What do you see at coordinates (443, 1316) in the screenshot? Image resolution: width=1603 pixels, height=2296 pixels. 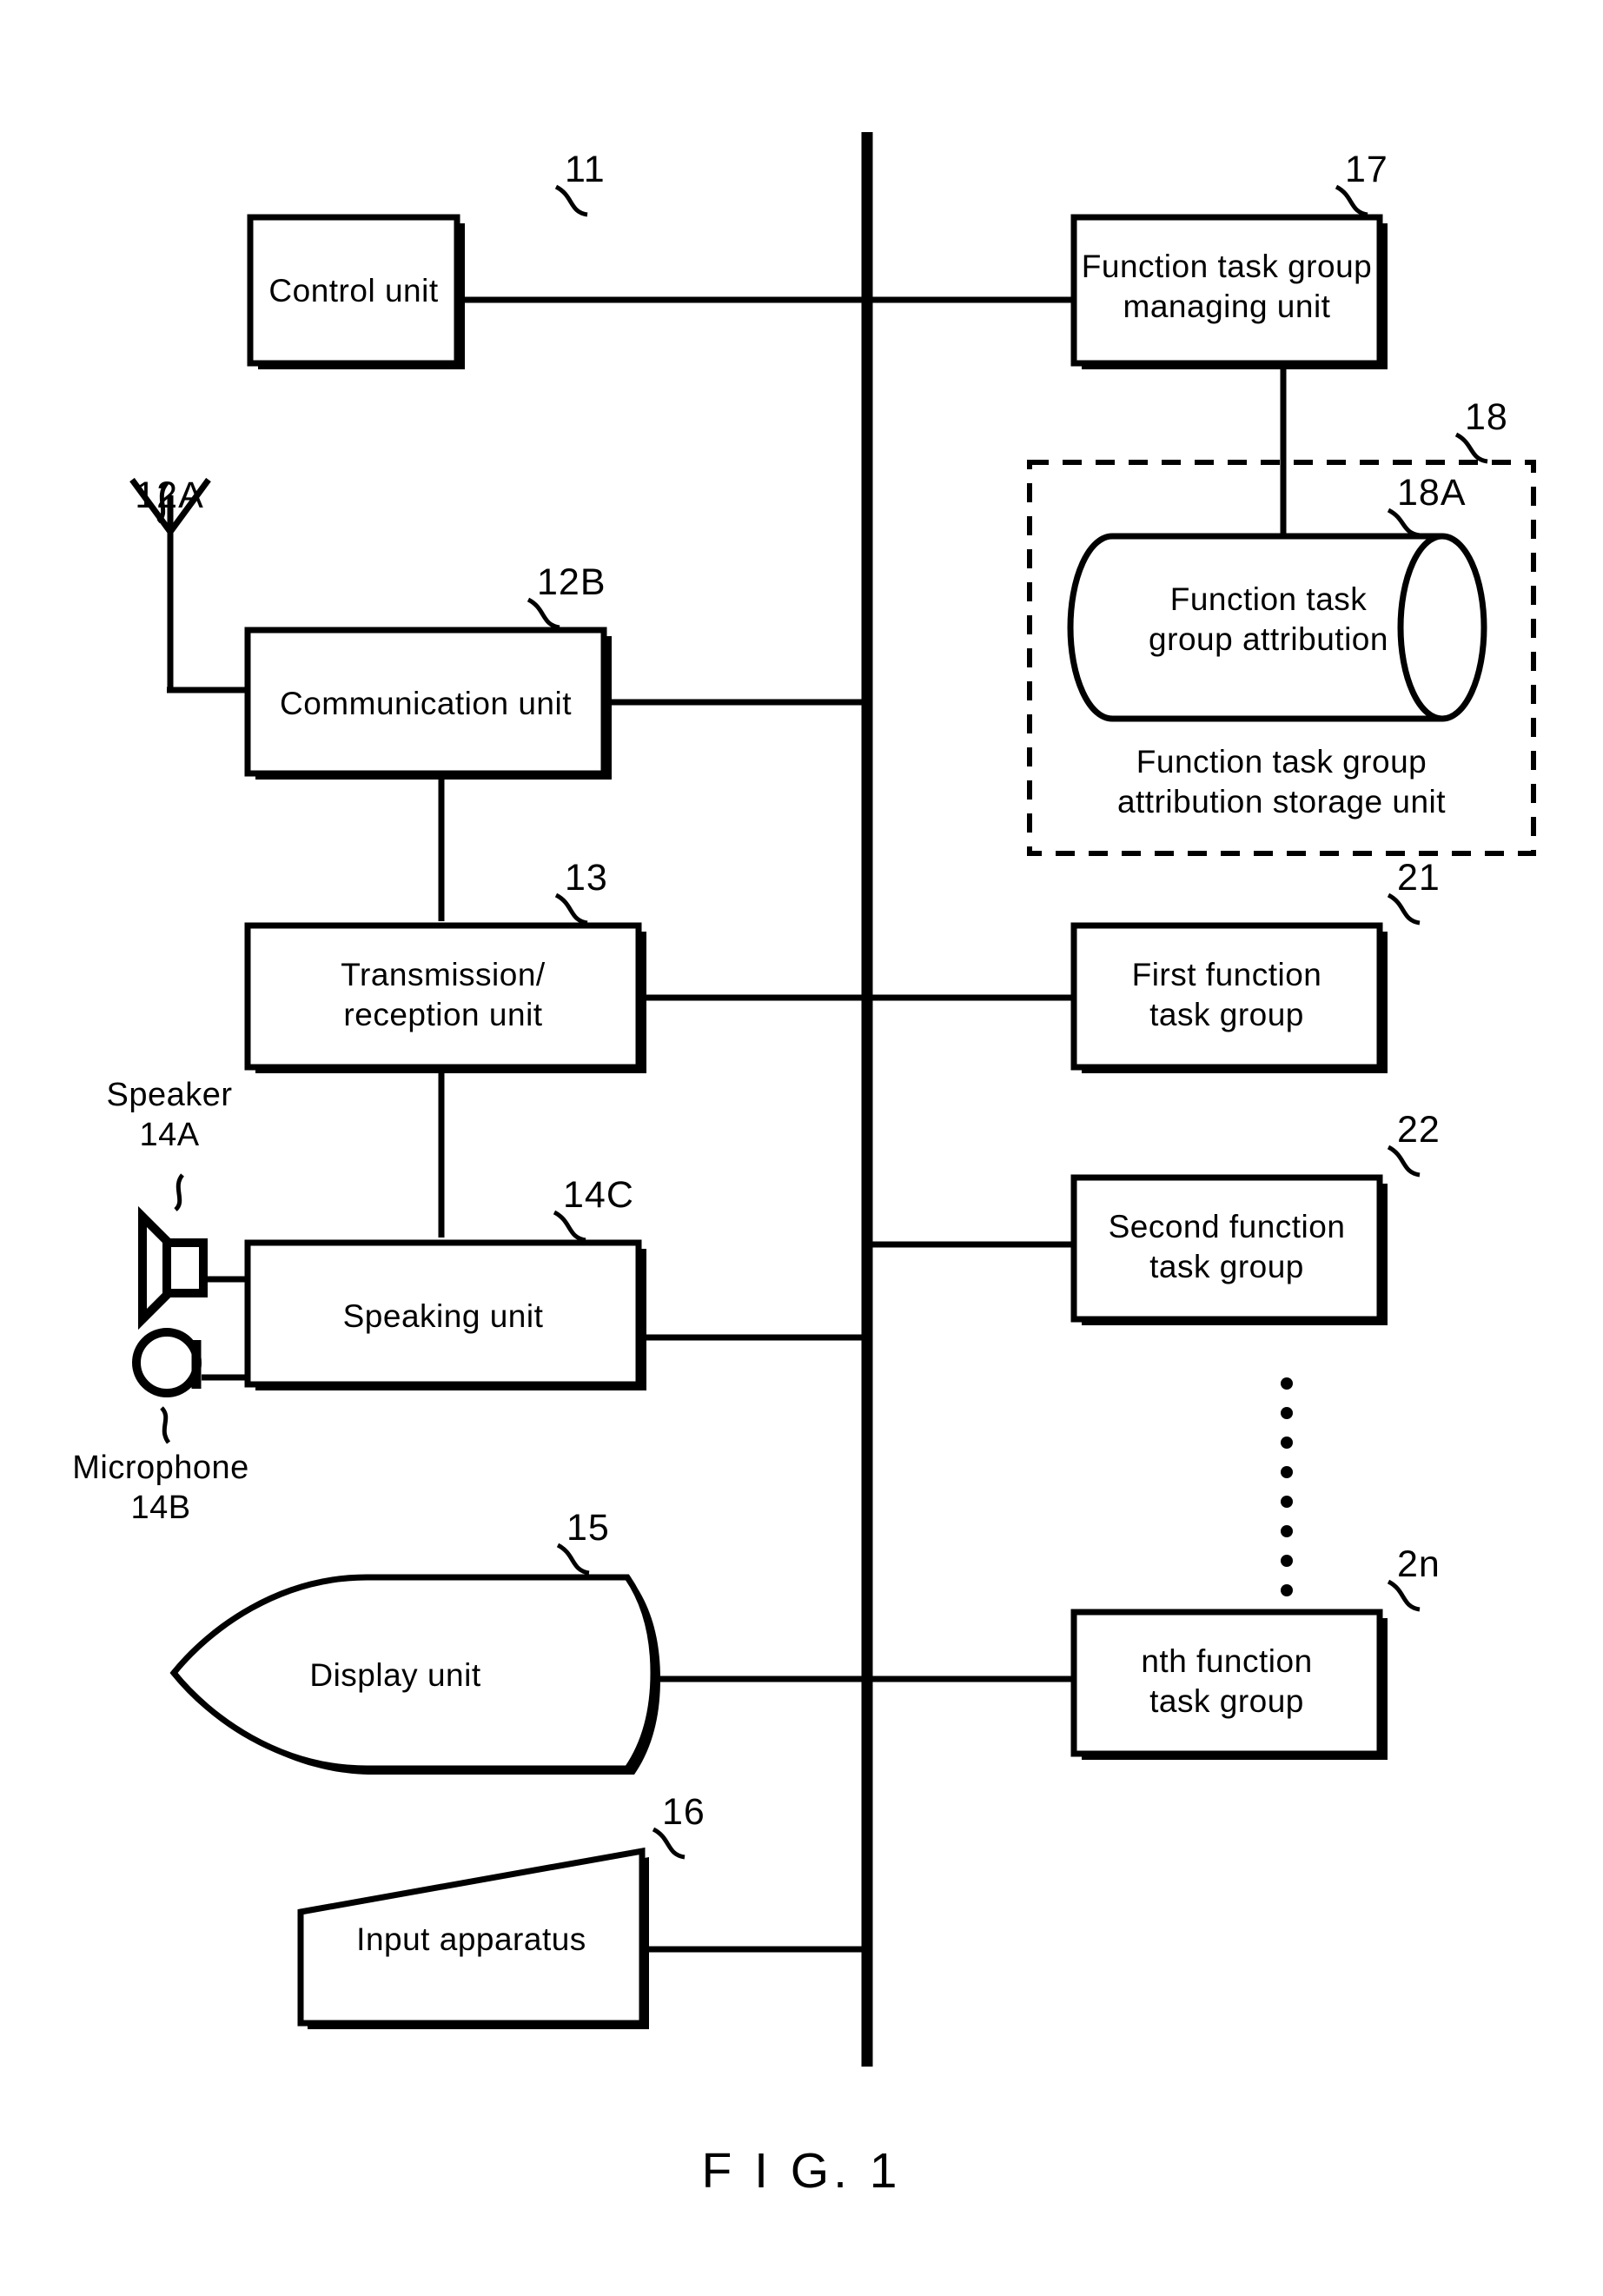 I see `speaking-unit-label: Speaking unit` at bounding box center [443, 1316].